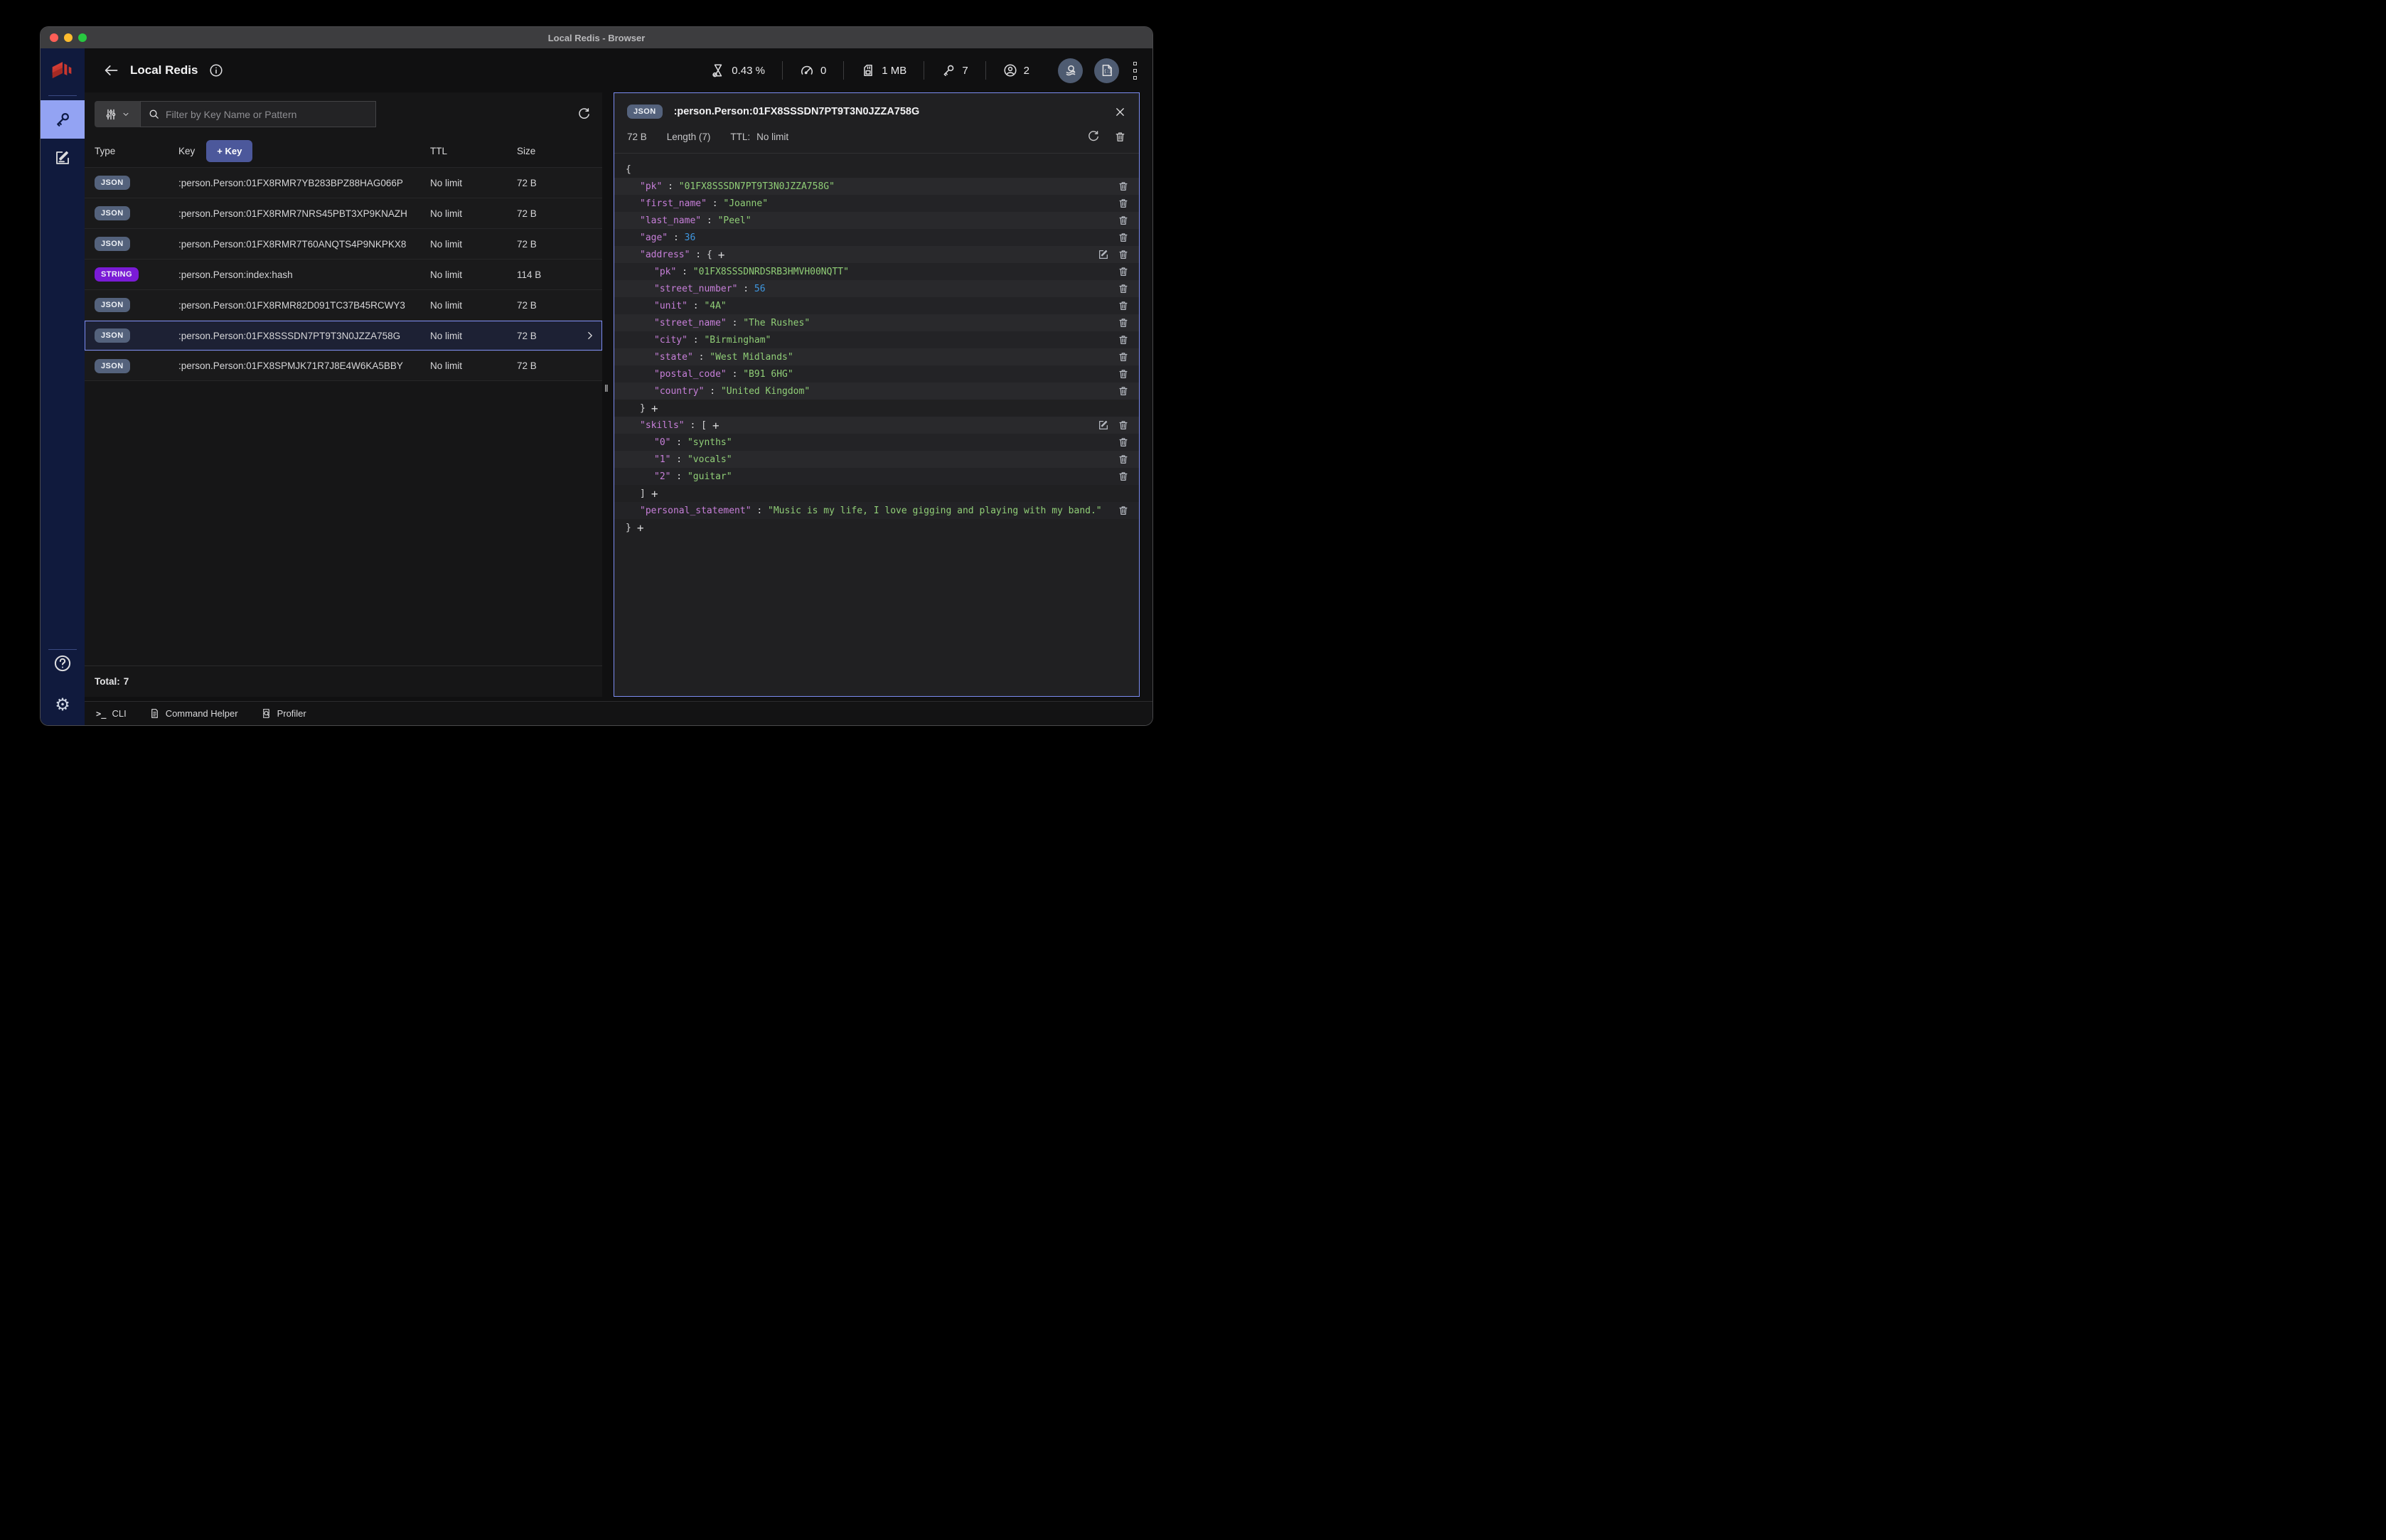  I want to click on close-icon, so click(1120, 111).